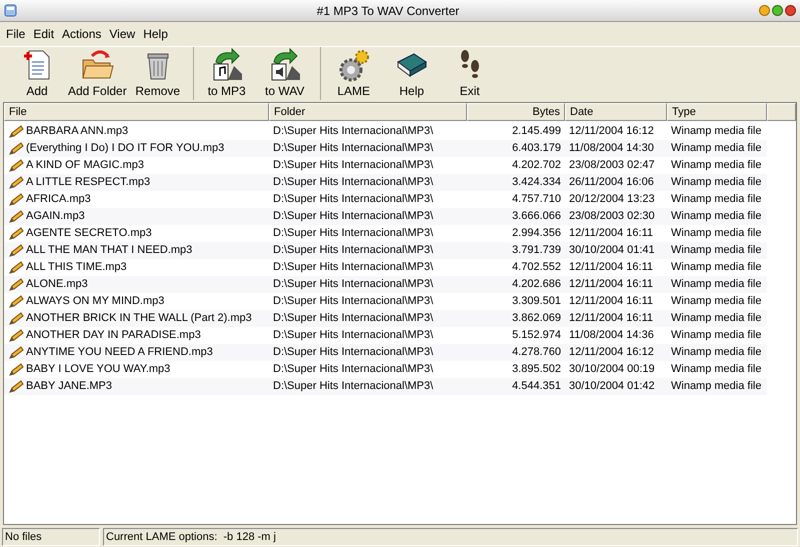  What do you see at coordinates (136, 318) in the screenshot?
I see `table-cell: ANOTHER BRICK IN THE WALL (Part 2).mp3` at bounding box center [136, 318].